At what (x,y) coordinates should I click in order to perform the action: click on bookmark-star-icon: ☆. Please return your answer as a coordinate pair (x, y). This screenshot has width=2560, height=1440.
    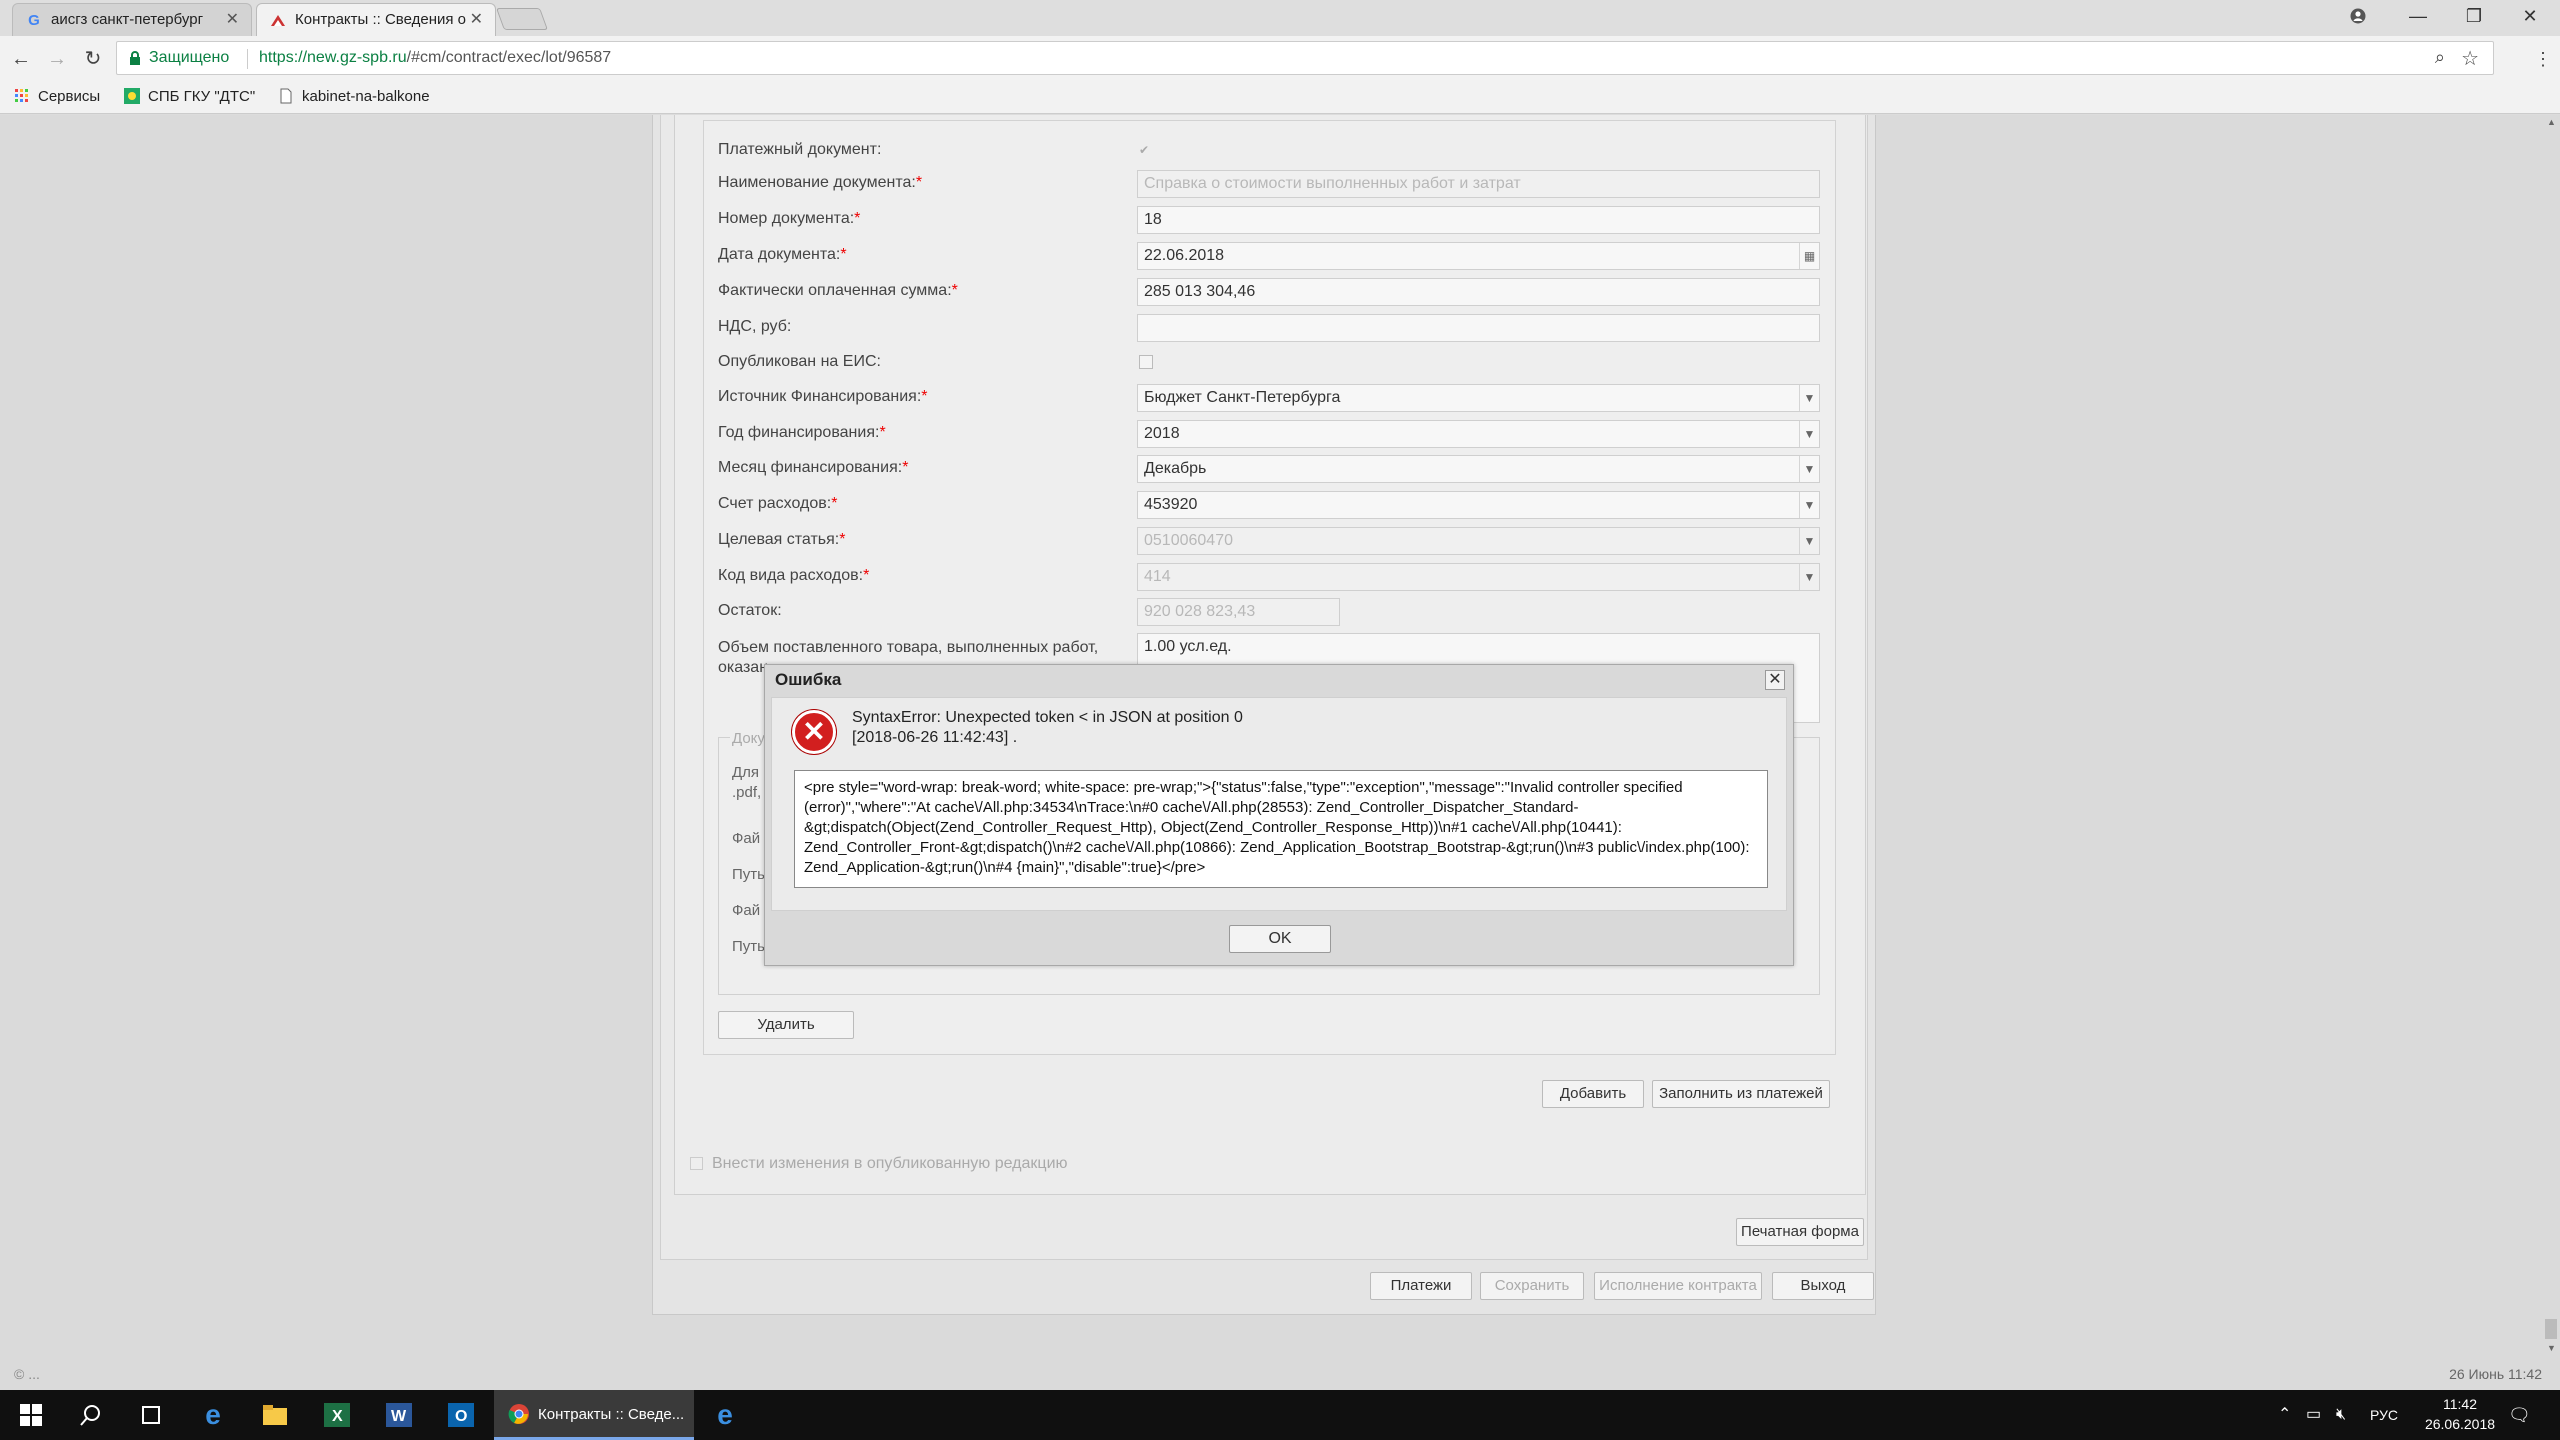
    Looking at the image, I should click on (2470, 58).